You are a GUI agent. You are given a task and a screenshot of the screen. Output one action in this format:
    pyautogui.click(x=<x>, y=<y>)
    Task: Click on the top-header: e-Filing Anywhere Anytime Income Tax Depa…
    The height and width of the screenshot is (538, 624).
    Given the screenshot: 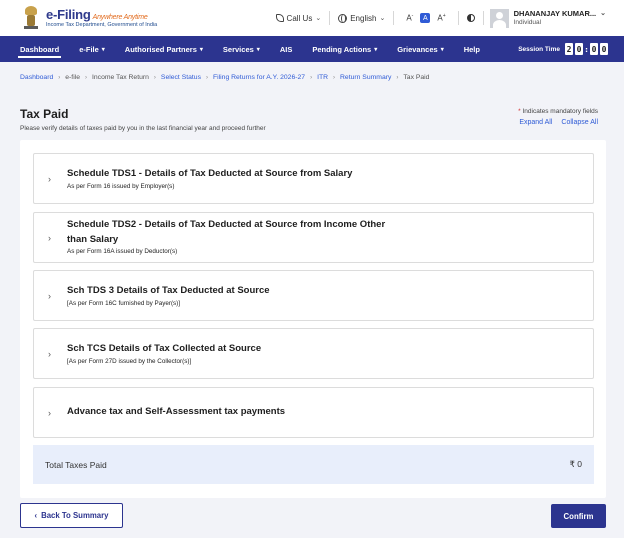 What is the action you would take?
    pyautogui.click(x=312, y=18)
    